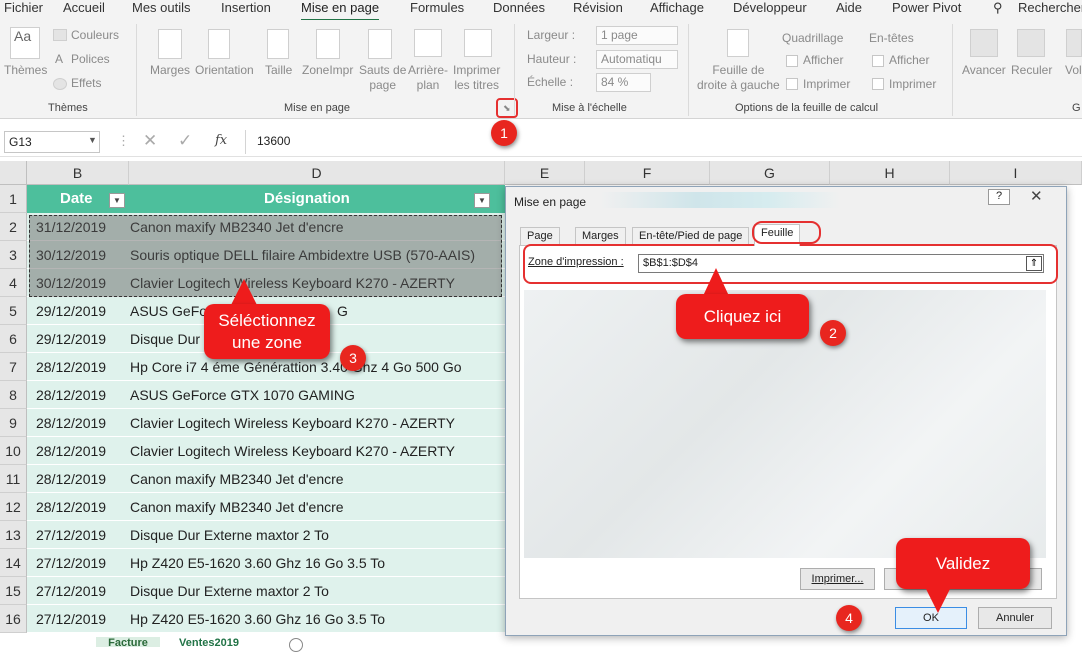  What do you see at coordinates (128, 642) in the screenshot?
I see `sheet-tab-facture: Facture` at bounding box center [128, 642].